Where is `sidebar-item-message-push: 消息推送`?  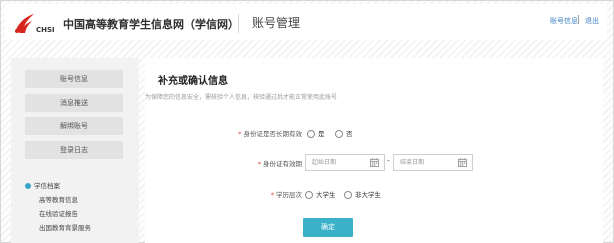 sidebar-item-message-push: 消息推送 is located at coordinates (74, 103).